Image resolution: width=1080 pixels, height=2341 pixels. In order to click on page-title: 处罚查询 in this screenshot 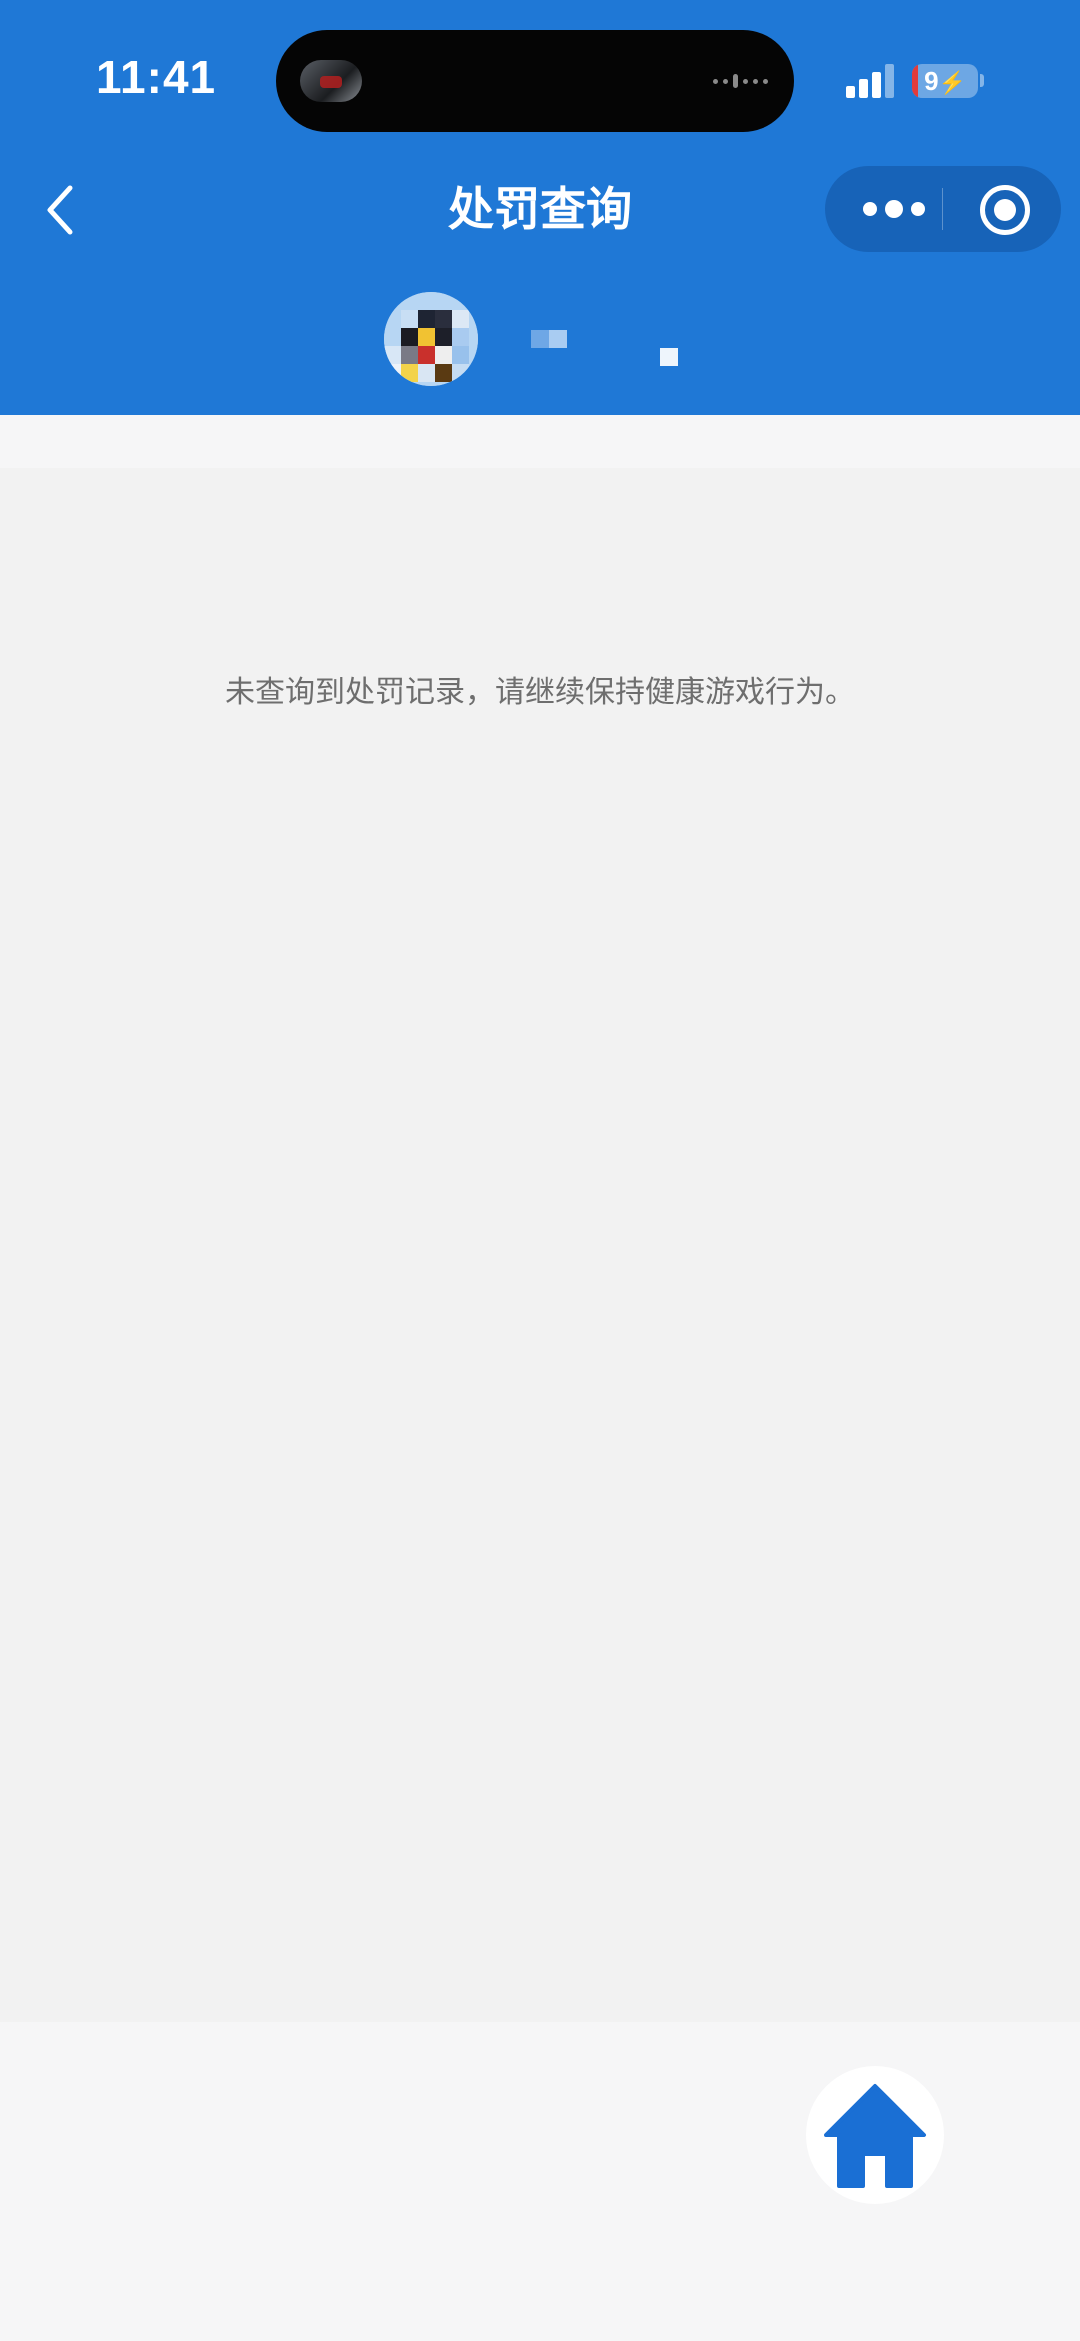, I will do `click(540, 209)`.